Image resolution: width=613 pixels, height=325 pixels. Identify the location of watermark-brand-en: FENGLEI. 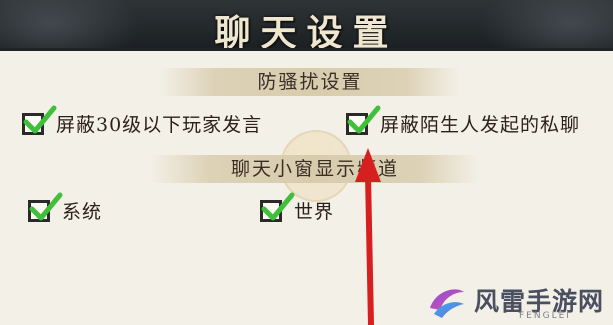
(545, 316).